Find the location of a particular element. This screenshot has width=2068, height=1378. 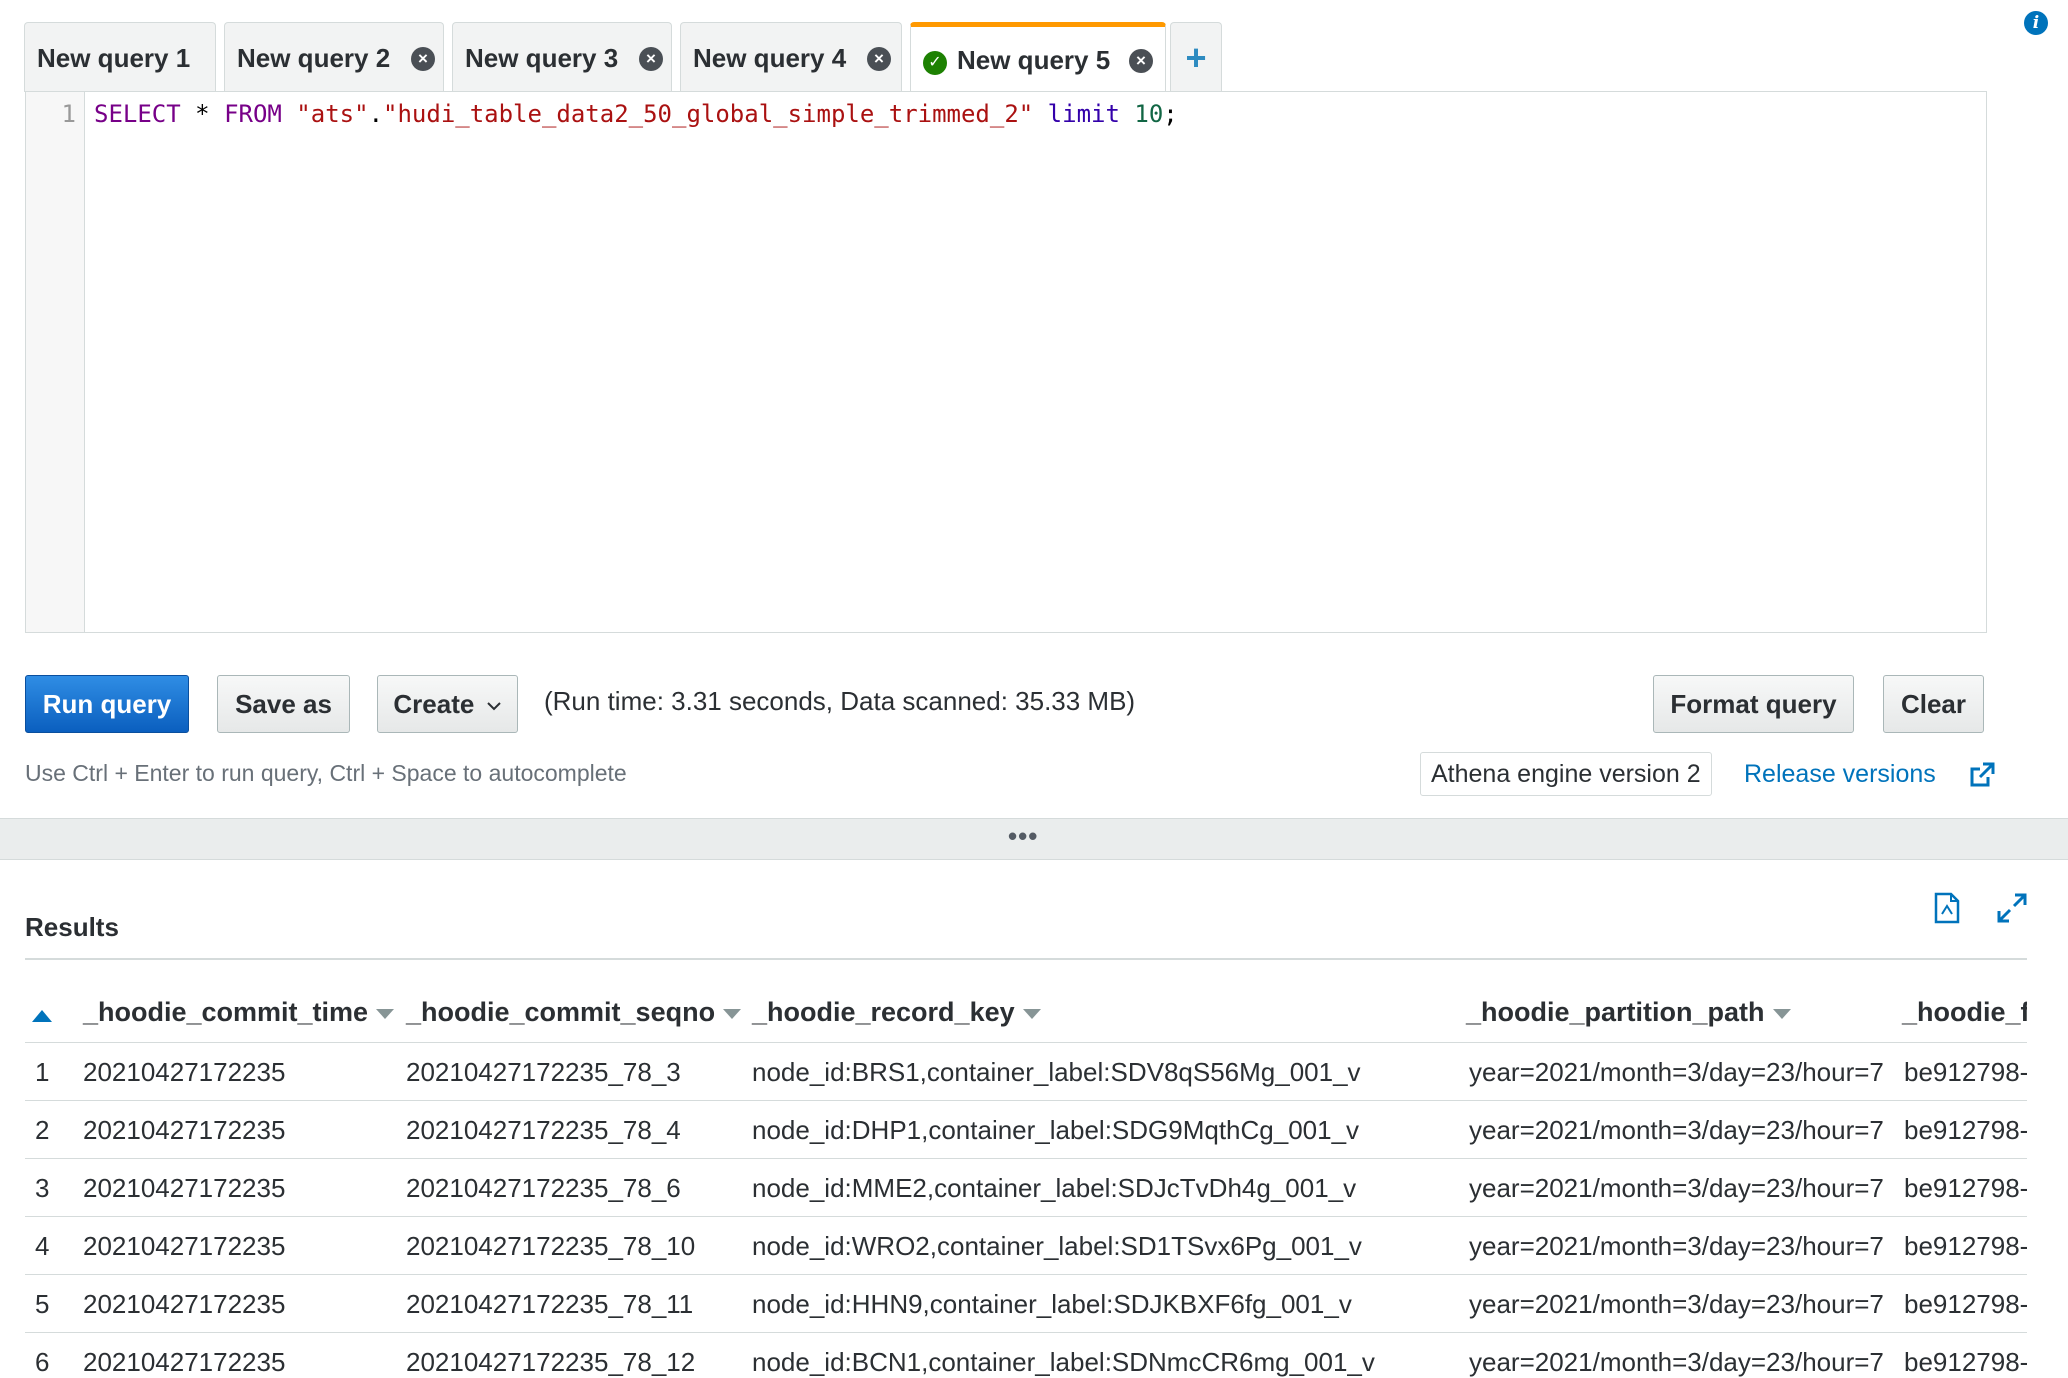

clear-button: Clear is located at coordinates (1933, 704).